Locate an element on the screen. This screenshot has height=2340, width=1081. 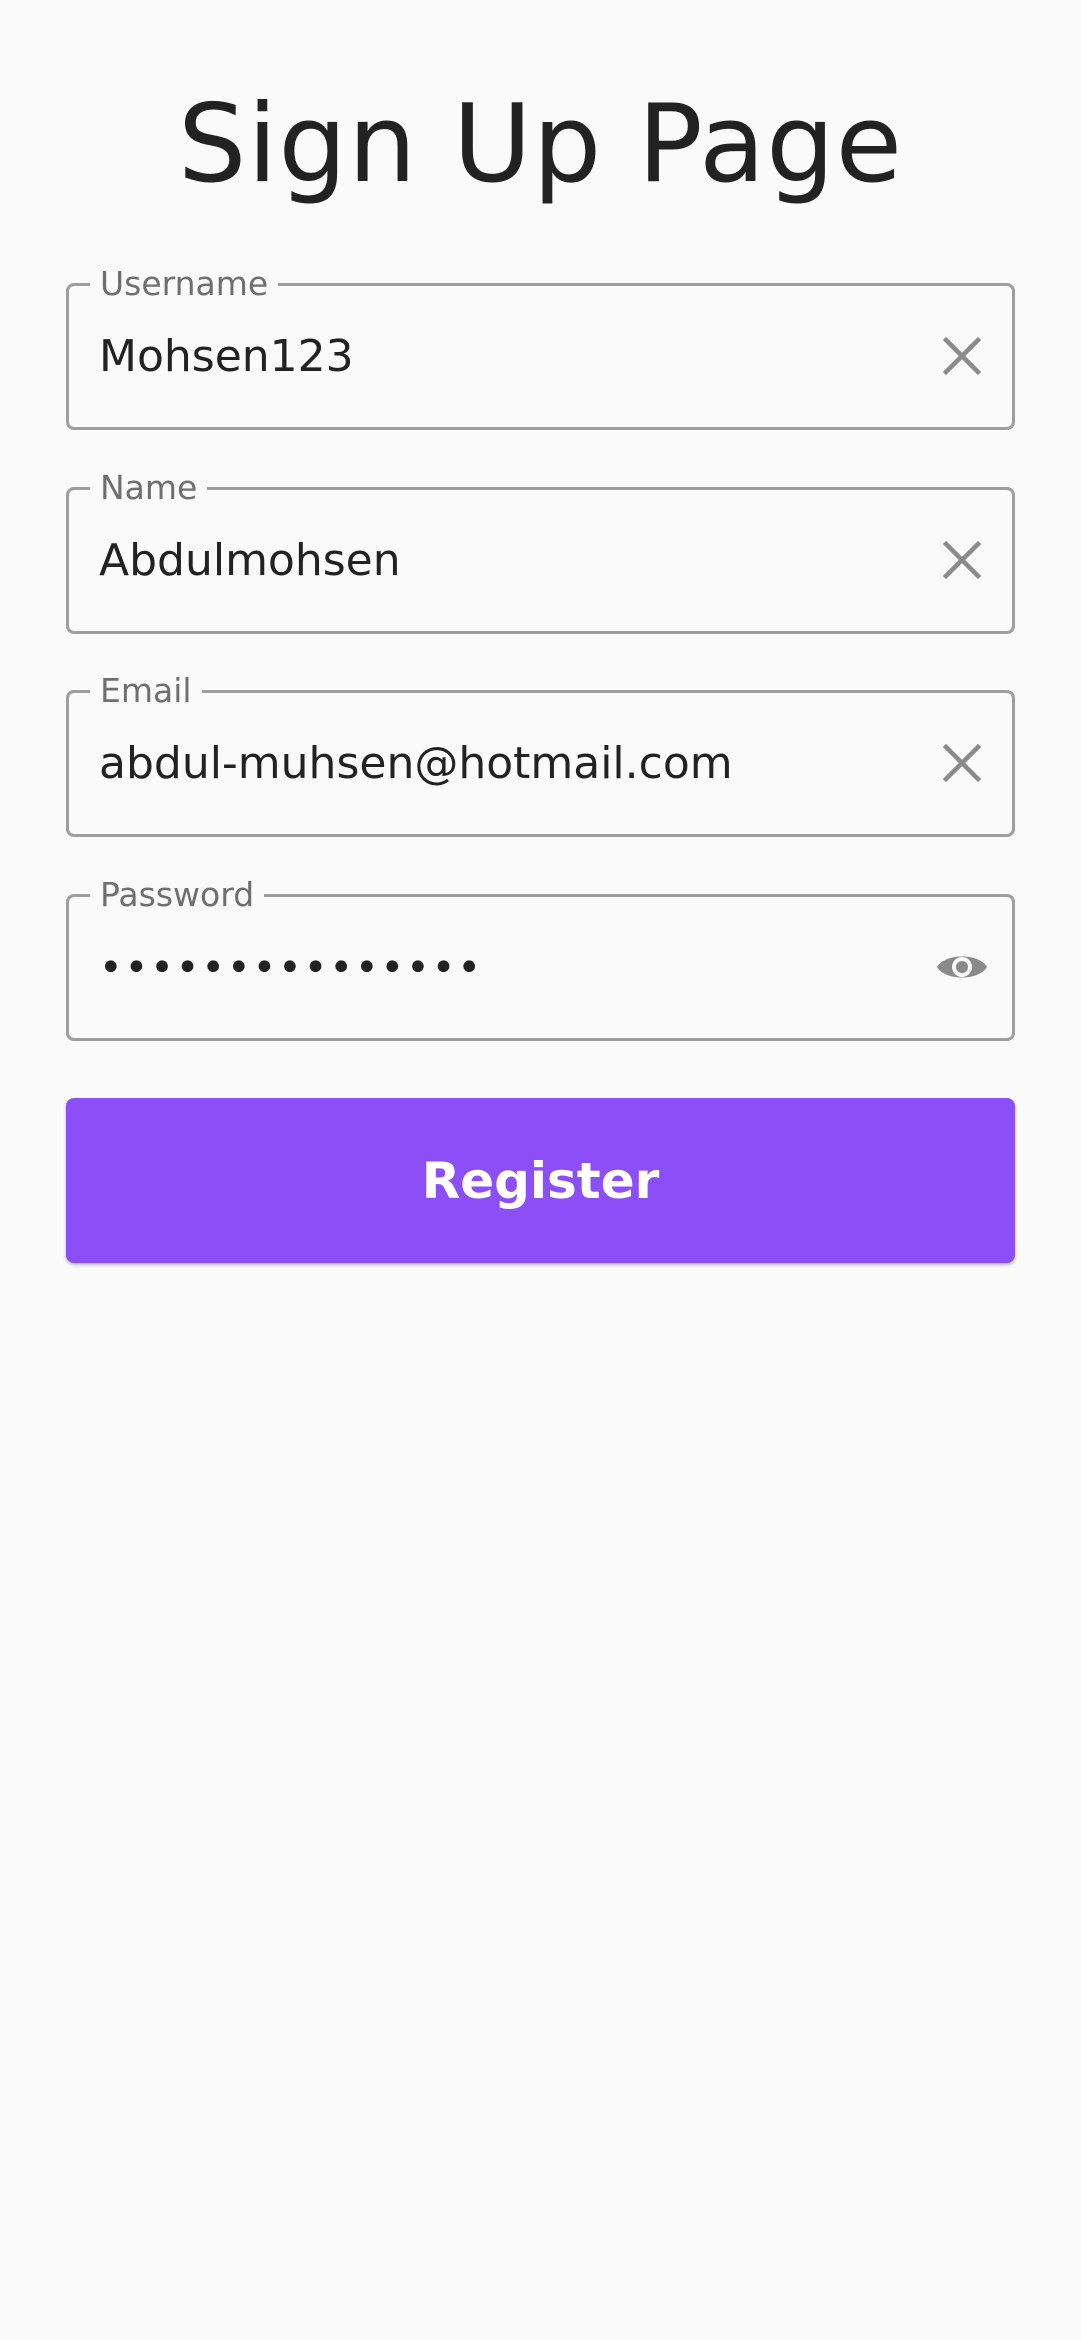
email-field: Email is located at coordinates (540, 754).